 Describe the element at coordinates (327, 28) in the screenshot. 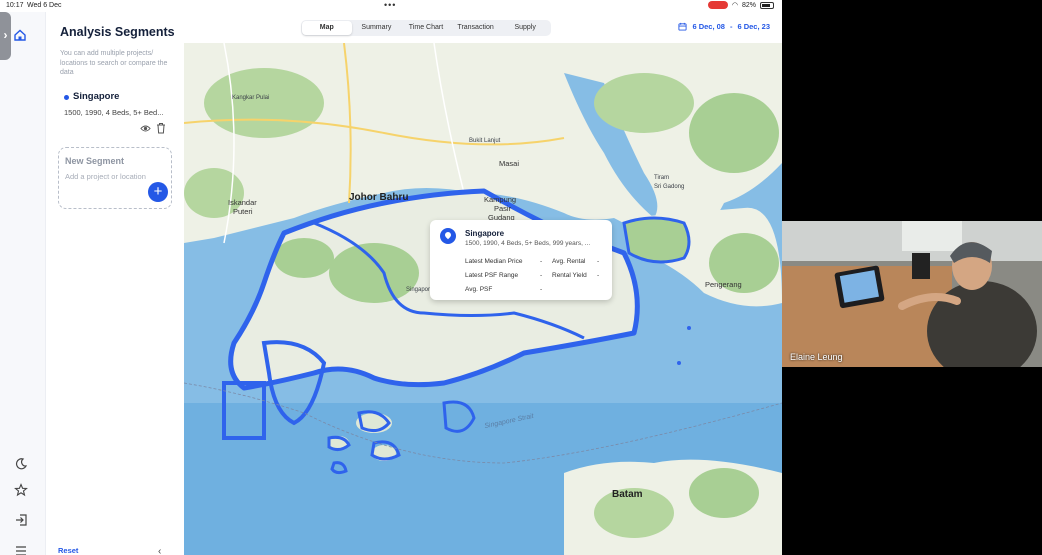

I see `tab-map: Map` at that location.